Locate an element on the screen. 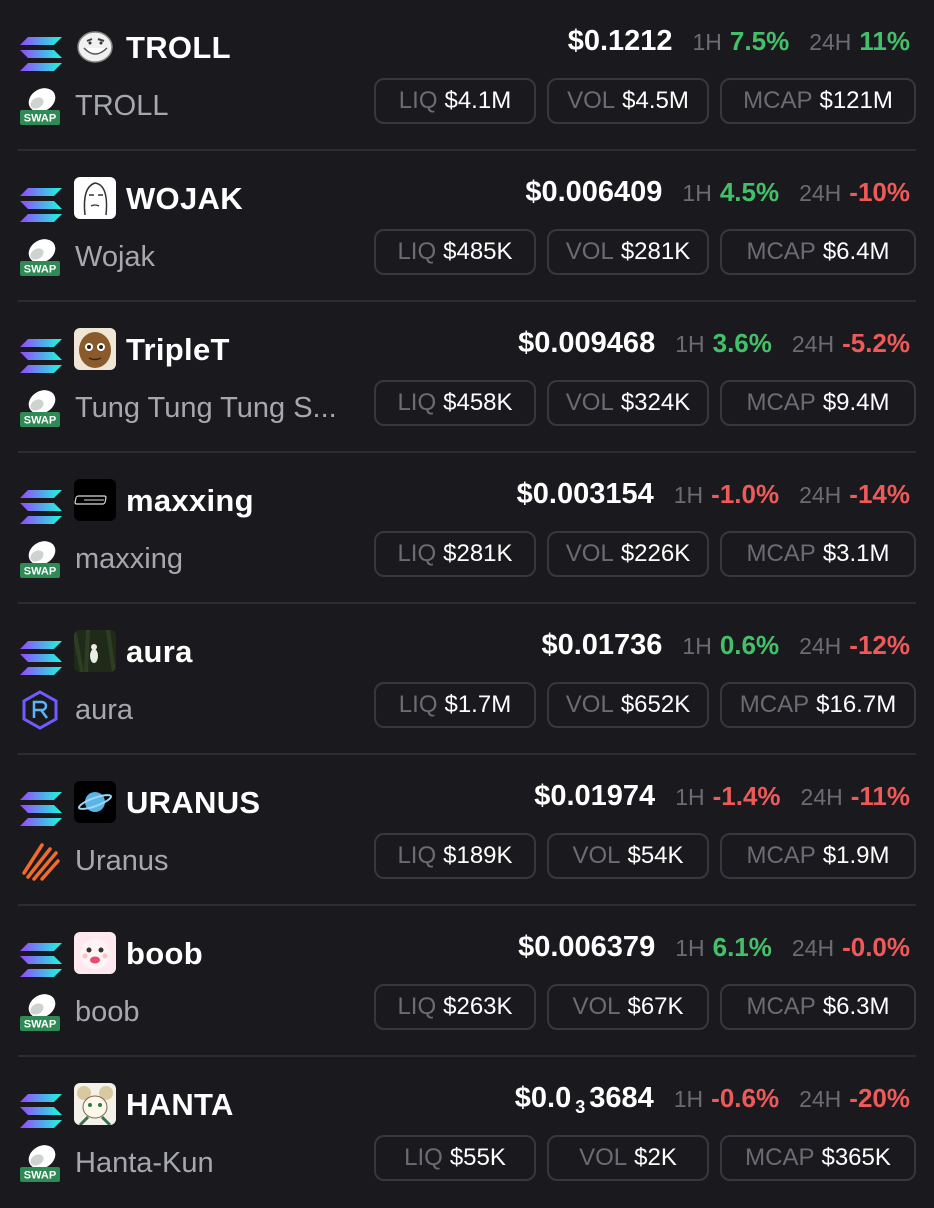  volume-value: $226K is located at coordinates (655, 553).